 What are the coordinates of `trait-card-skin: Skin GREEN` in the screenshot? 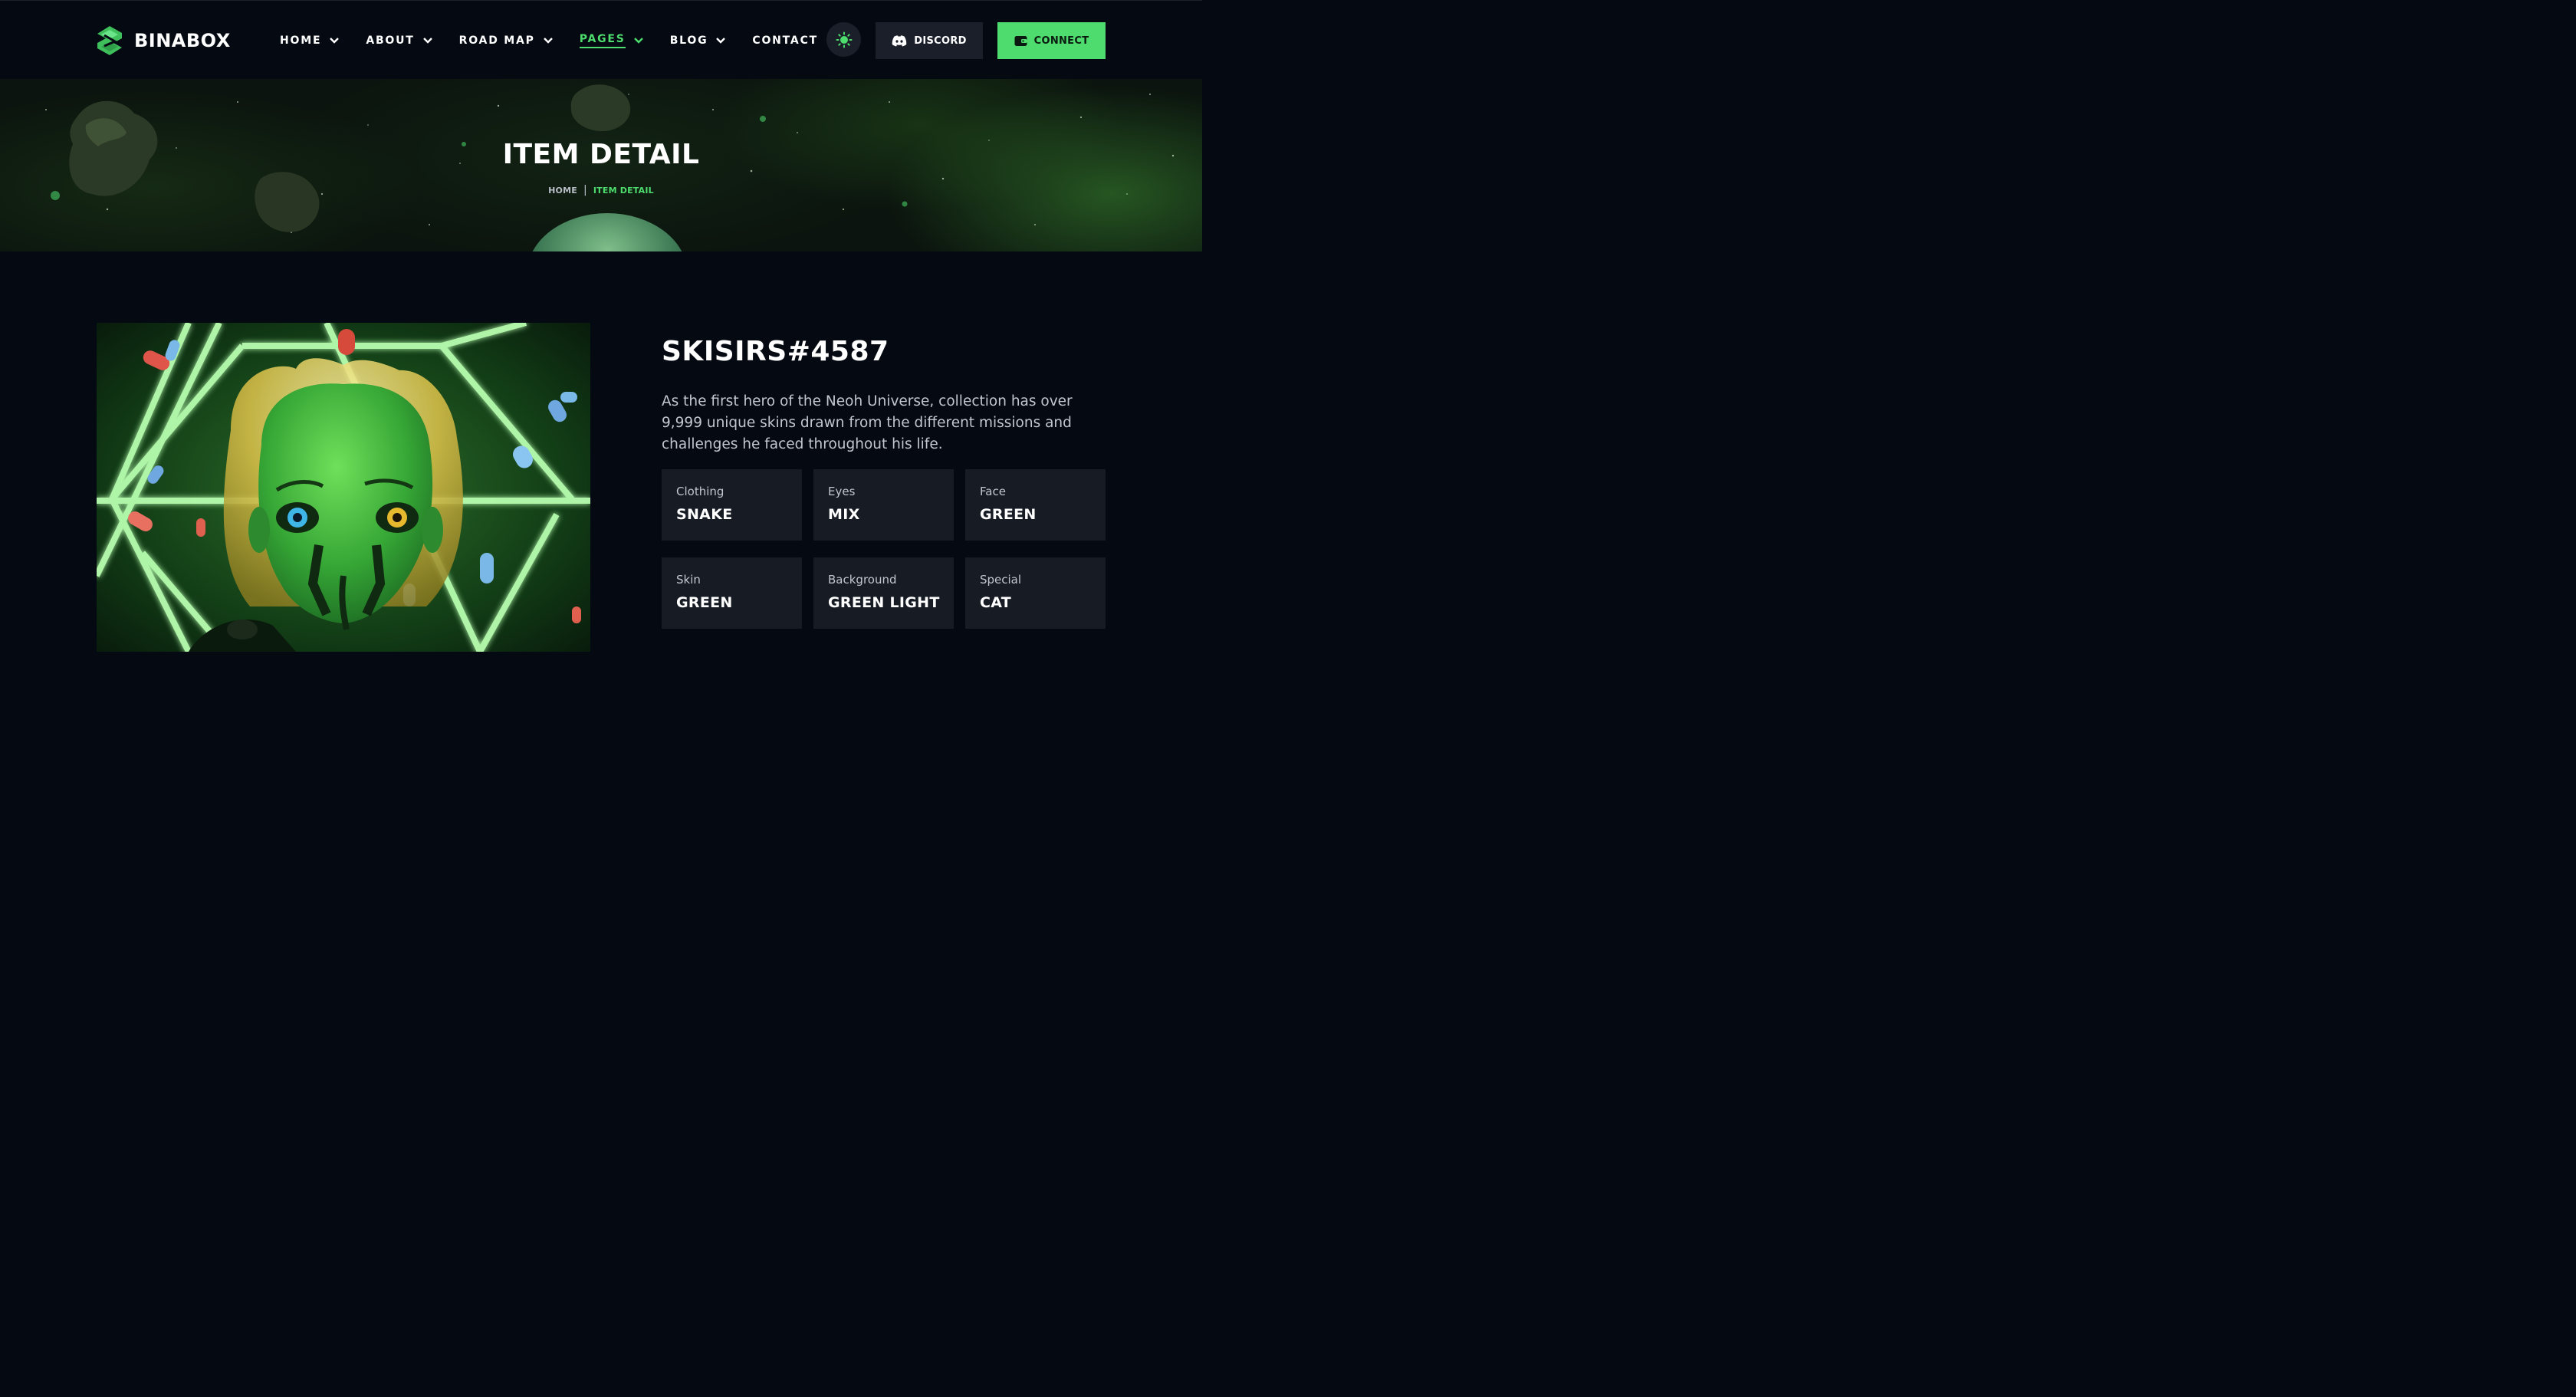 It's located at (732, 593).